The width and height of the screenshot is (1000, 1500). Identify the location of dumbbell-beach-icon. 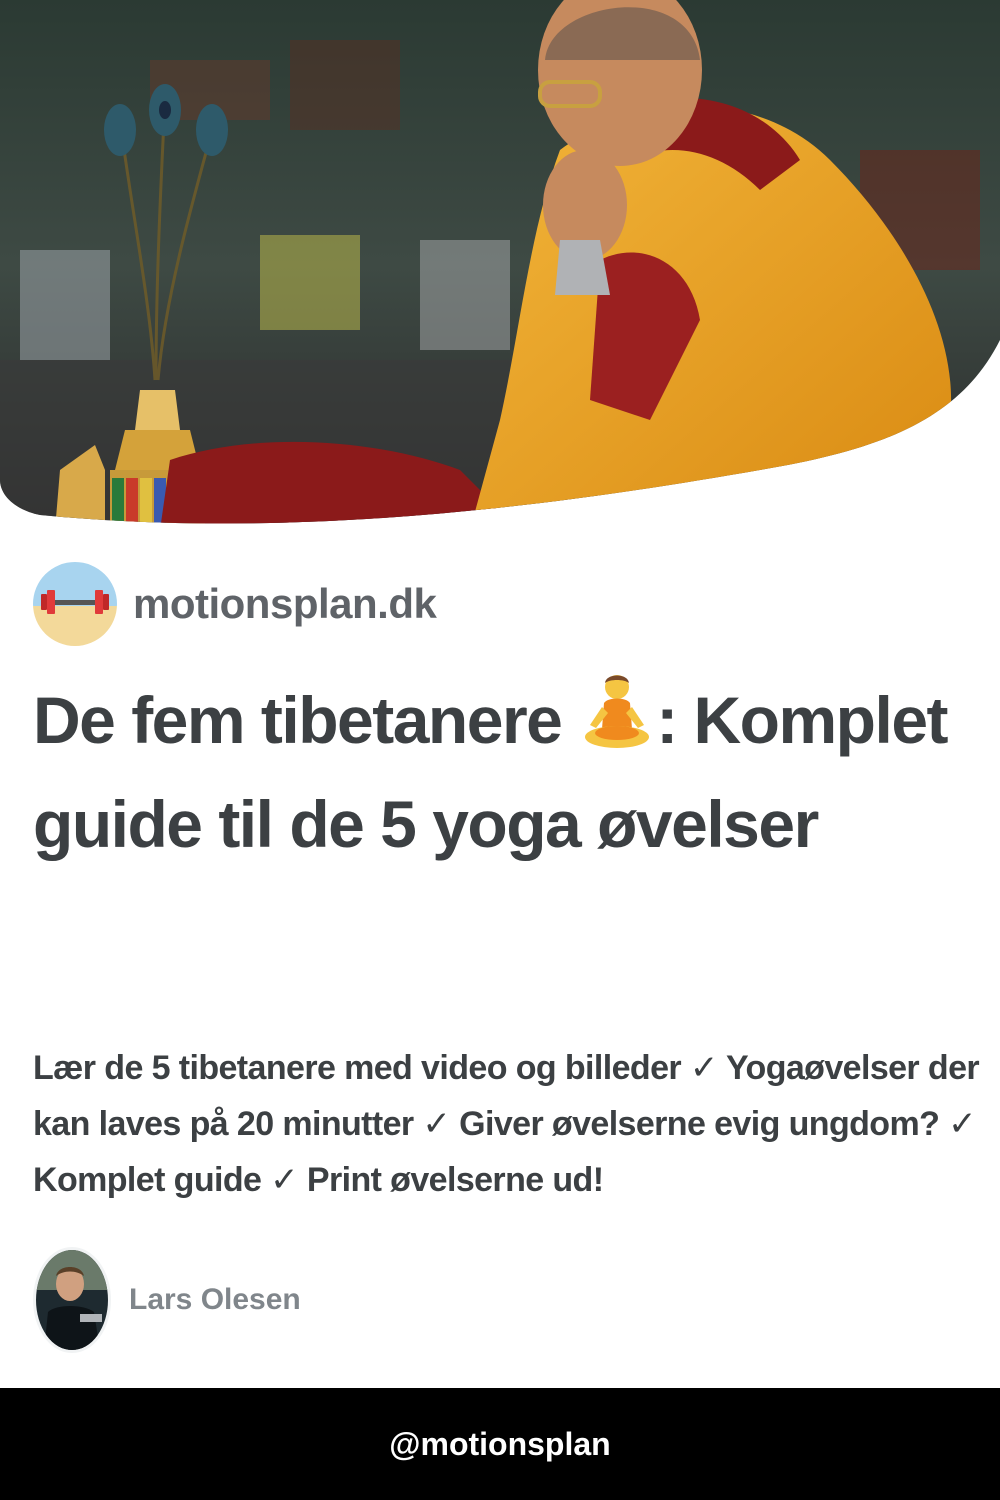
(75, 604).